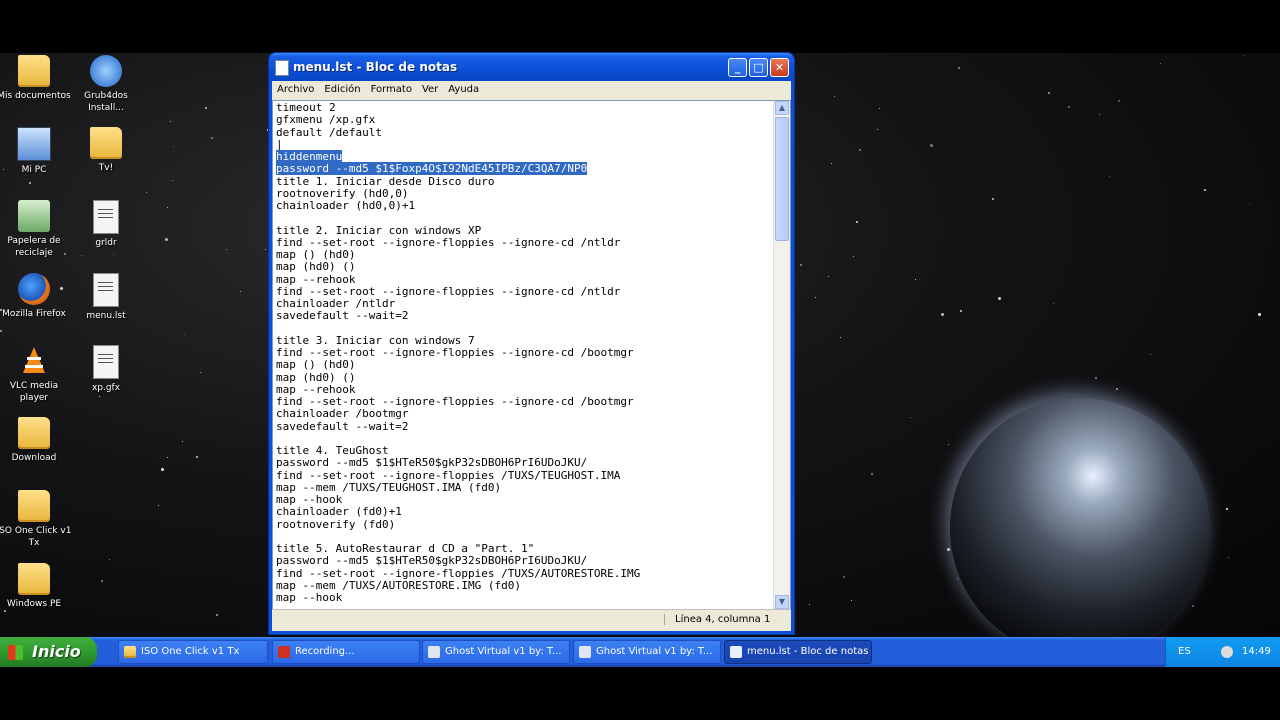 The image size is (1280, 720). What do you see at coordinates (34, 361) in the screenshot?
I see `vlc-cone-icon` at bounding box center [34, 361].